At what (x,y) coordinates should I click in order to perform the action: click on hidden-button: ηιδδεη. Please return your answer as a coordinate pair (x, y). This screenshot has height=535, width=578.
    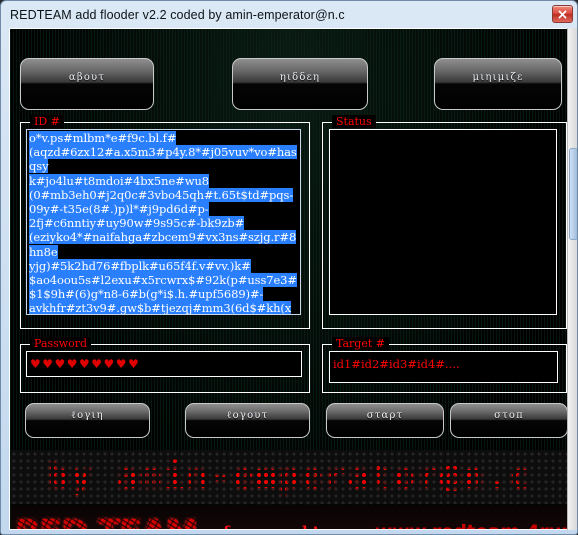
    Looking at the image, I should click on (300, 84).